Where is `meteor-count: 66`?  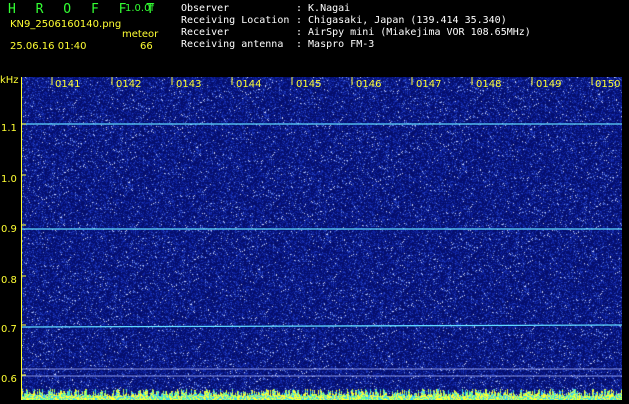
meteor-count: 66 is located at coordinates (146, 46).